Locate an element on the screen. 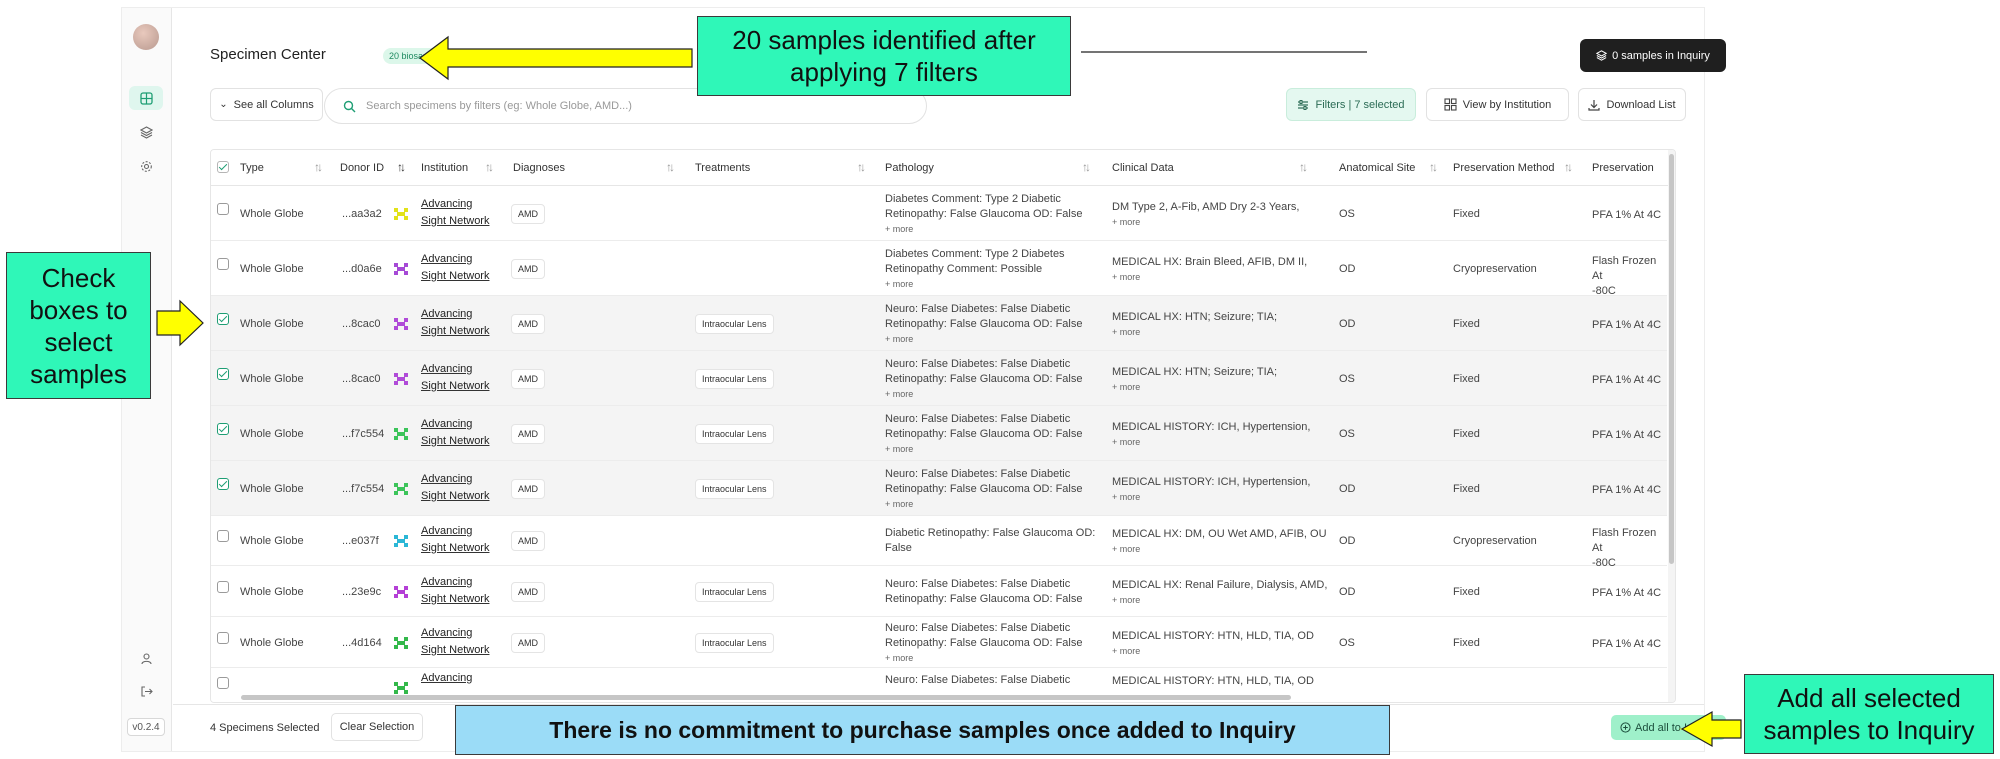 The width and height of the screenshot is (2000, 759). avatar is located at coordinates (146, 37).